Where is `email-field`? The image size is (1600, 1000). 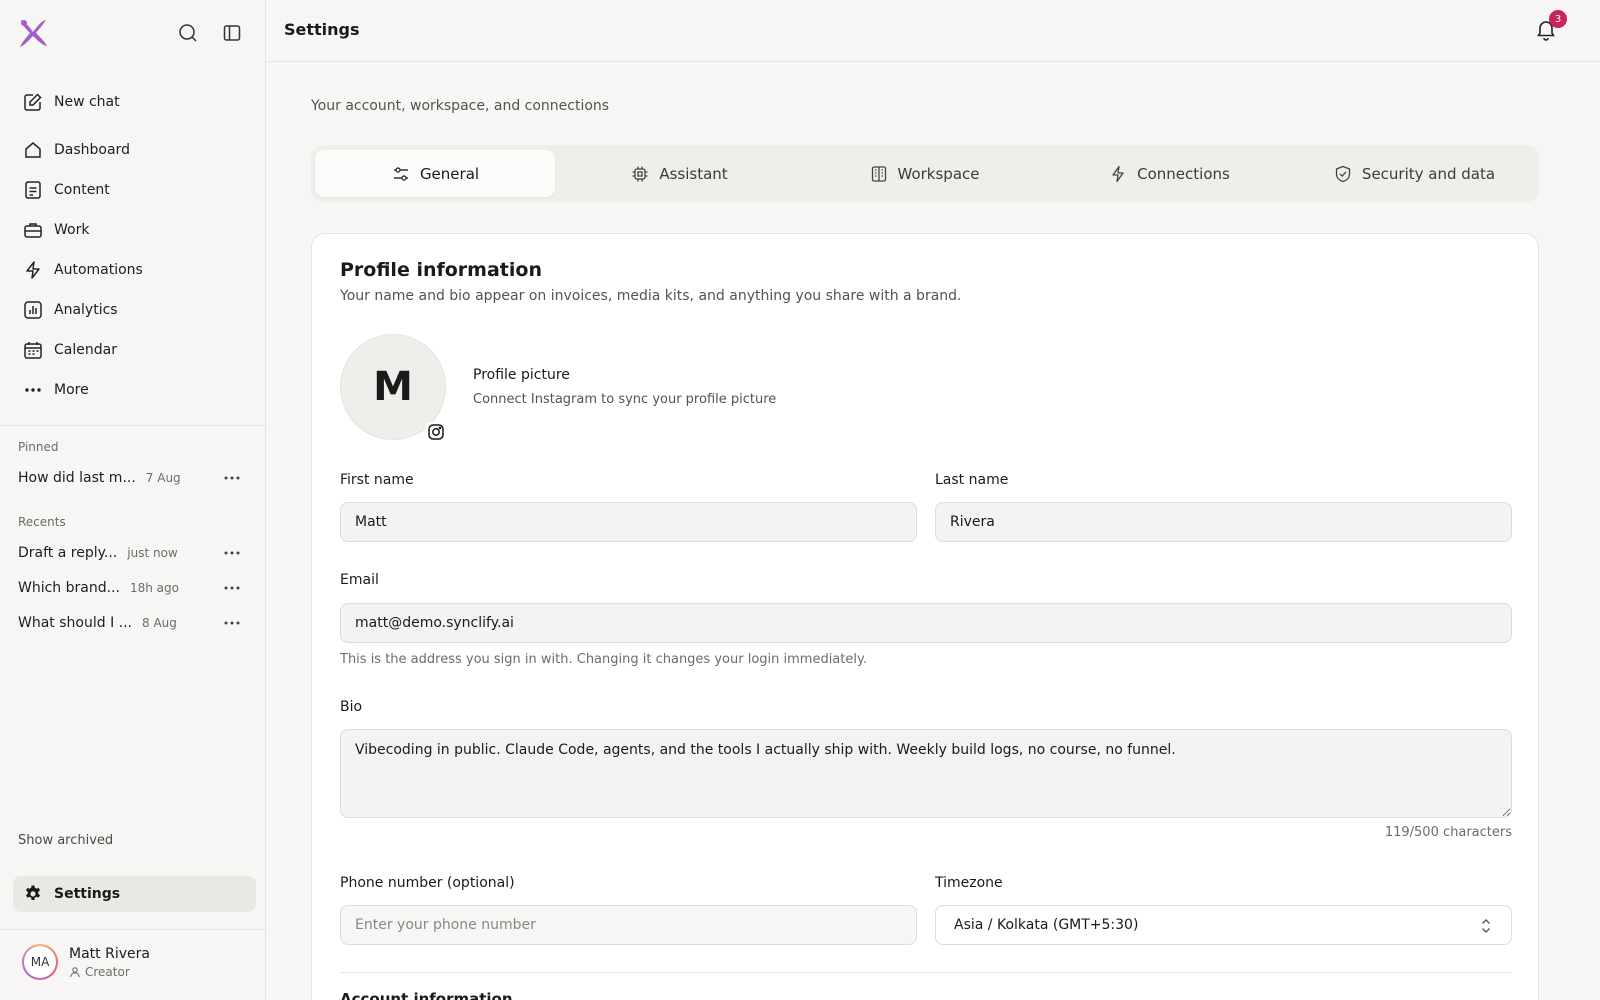 email-field is located at coordinates (926, 623).